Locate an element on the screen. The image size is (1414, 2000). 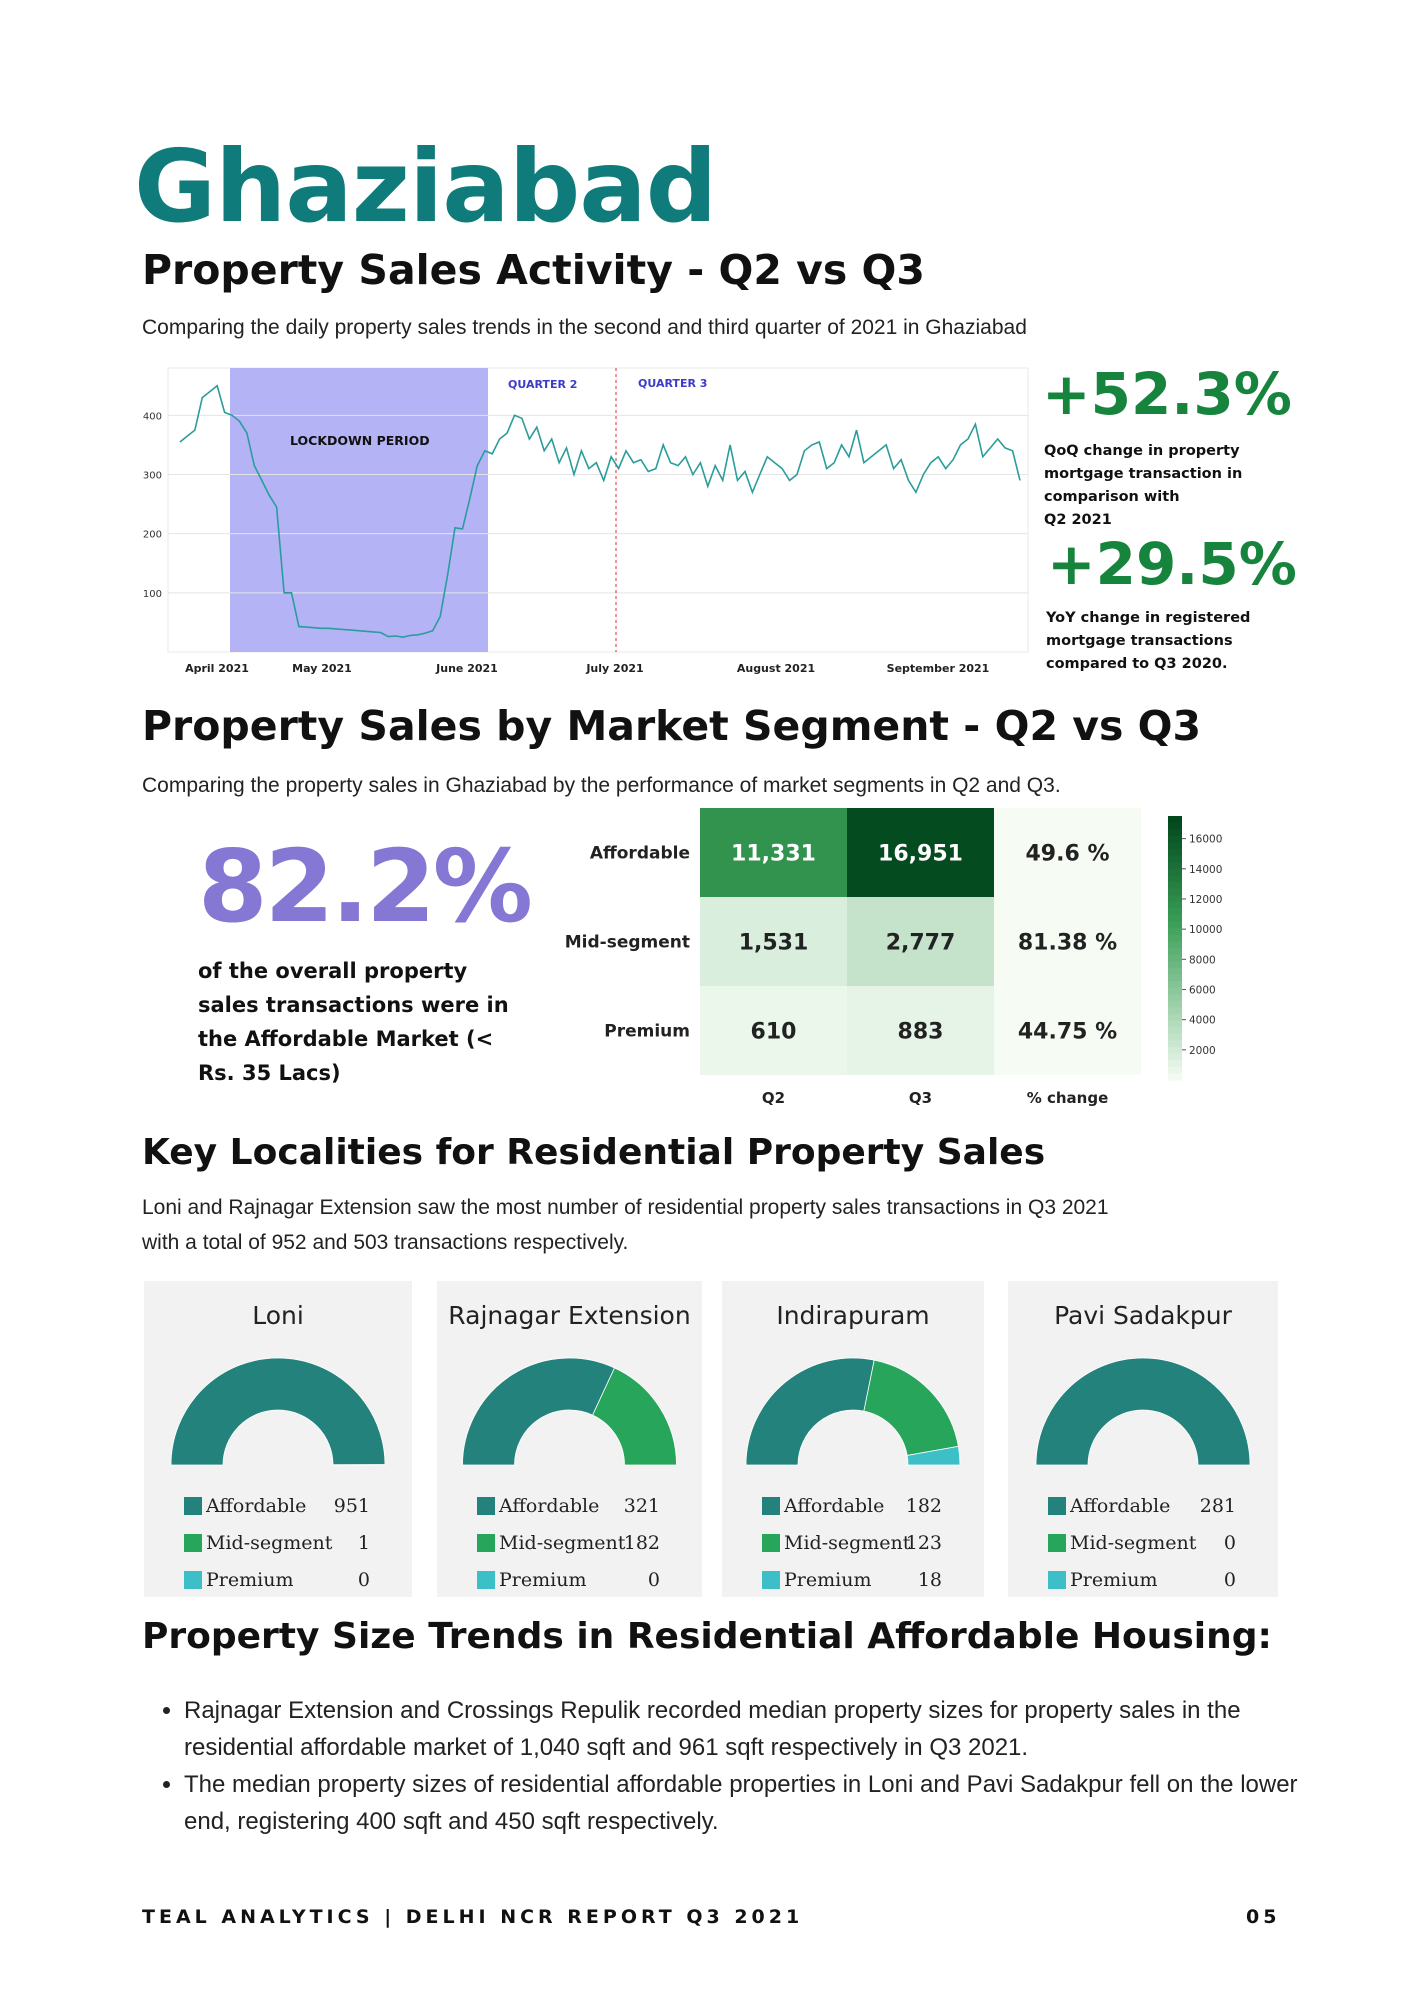
qoq-note-line: Q2 2021 is located at coordinates (1078, 520).